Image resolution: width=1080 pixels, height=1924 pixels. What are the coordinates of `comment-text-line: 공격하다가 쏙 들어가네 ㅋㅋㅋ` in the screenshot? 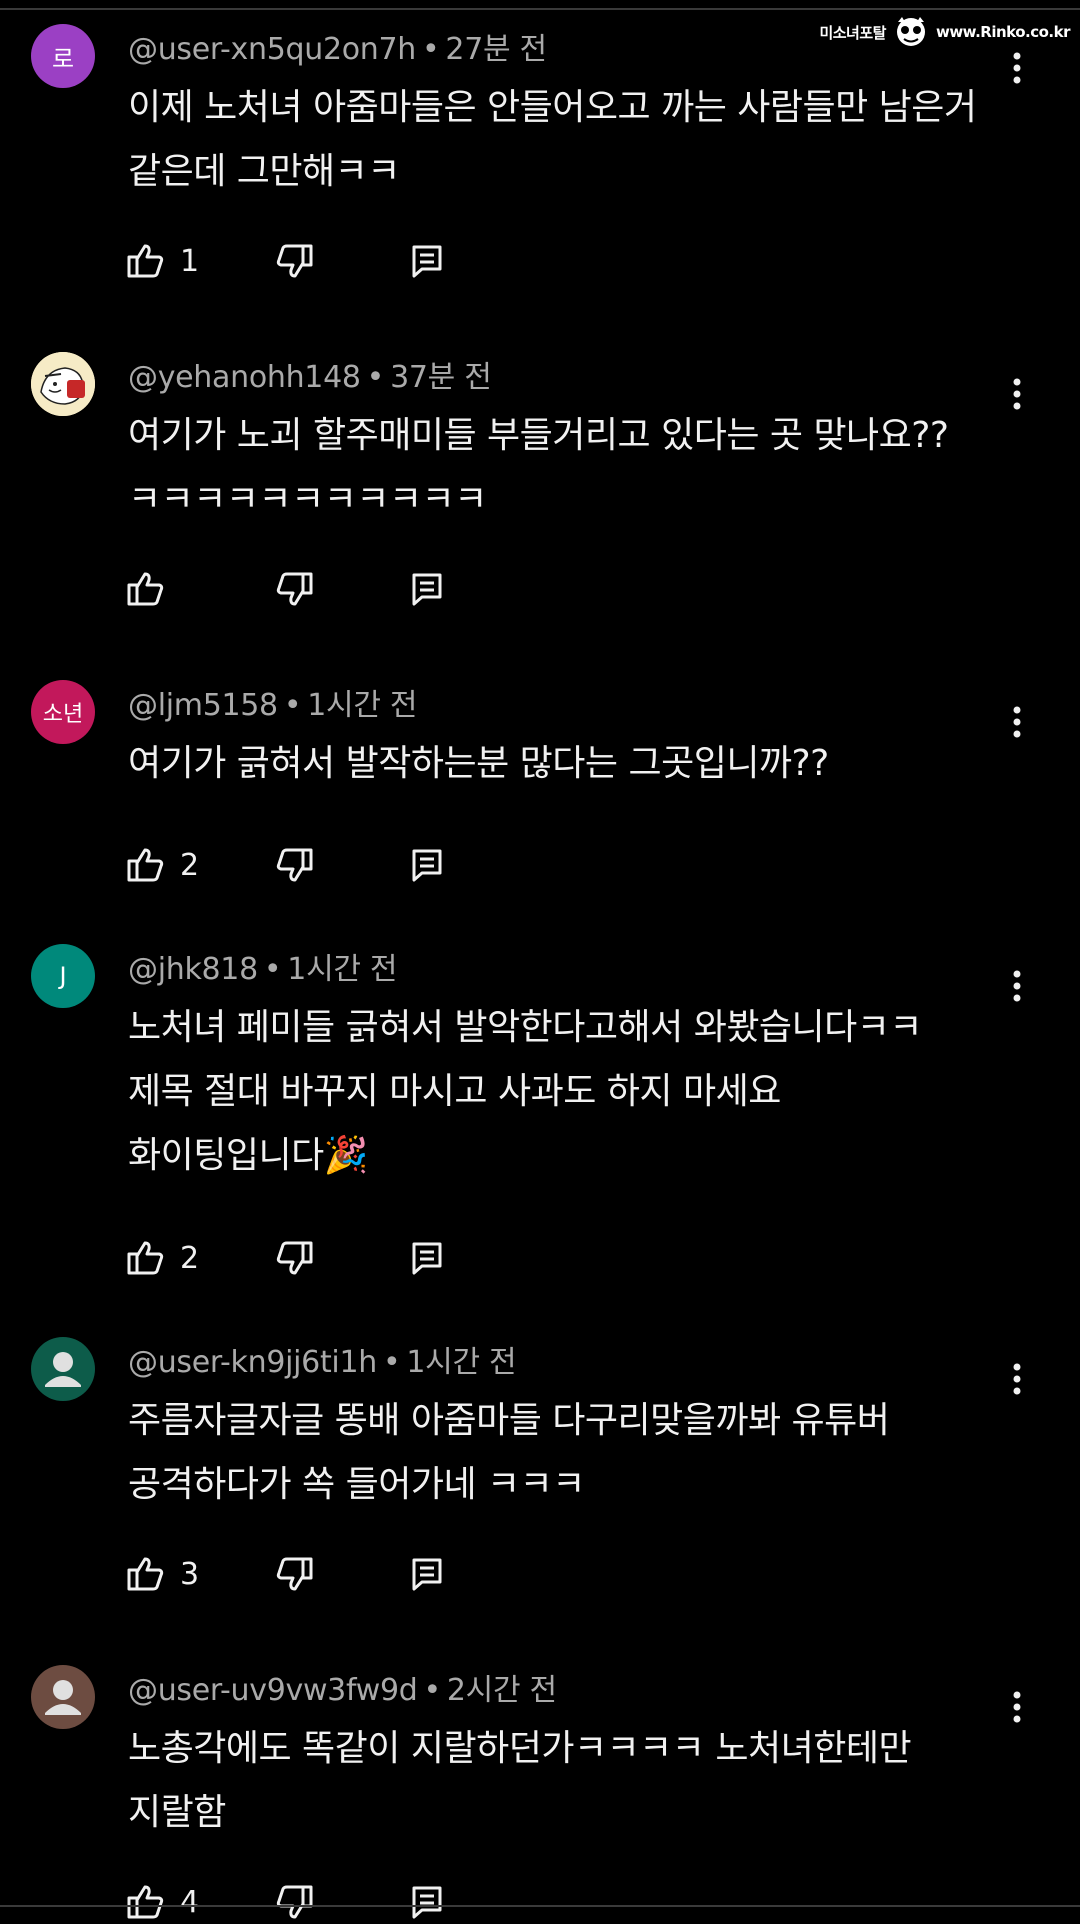 It's located at (356, 1484).